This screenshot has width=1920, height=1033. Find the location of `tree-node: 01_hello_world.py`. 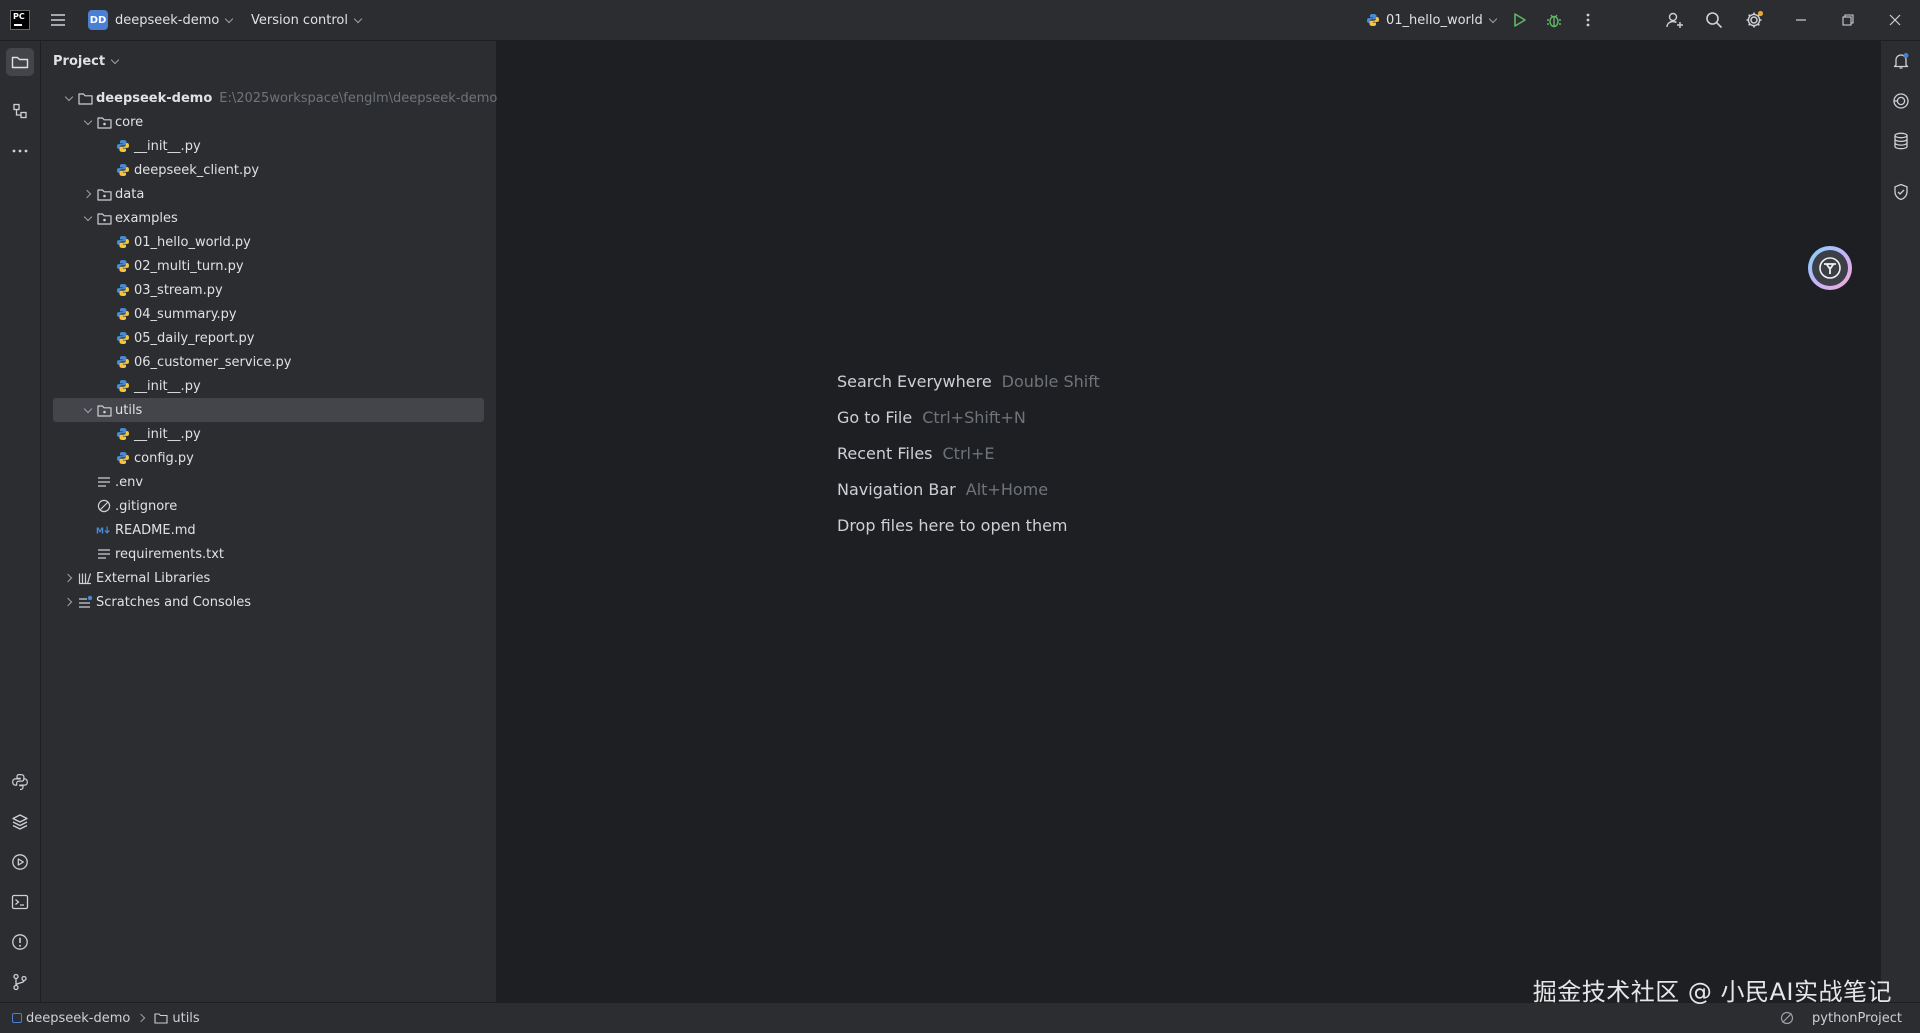

tree-node: 01_hello_world.py is located at coordinates (268, 242).